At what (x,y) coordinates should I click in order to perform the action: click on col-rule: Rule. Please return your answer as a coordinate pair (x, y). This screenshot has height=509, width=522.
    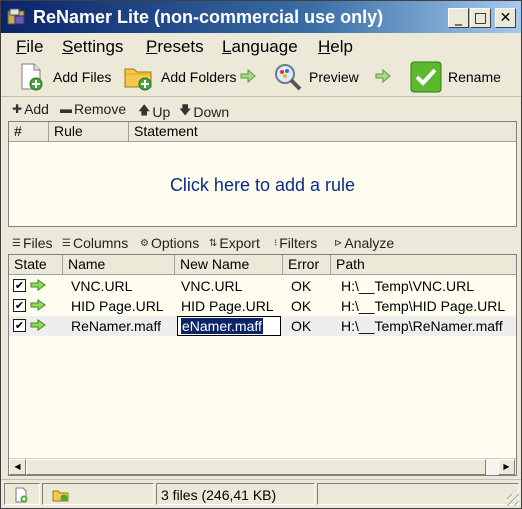
    Looking at the image, I should click on (89, 132).